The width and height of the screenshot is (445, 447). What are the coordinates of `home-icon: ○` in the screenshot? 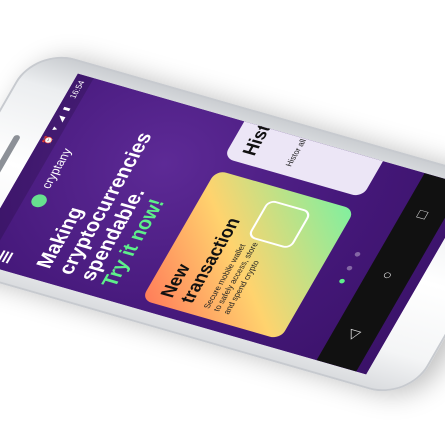 It's located at (387, 275).